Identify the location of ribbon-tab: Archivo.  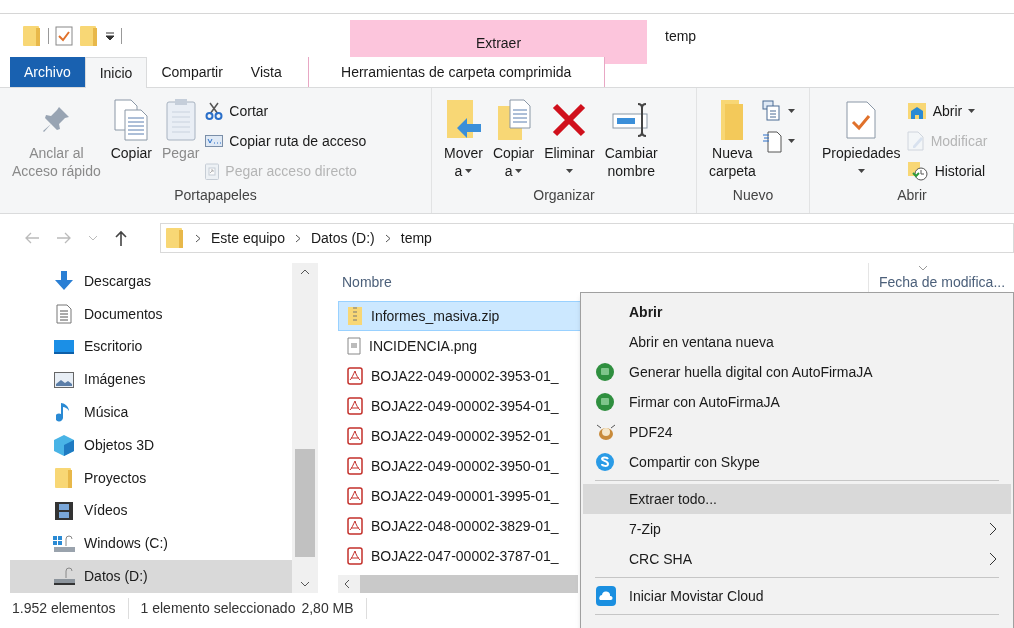
(47, 72).